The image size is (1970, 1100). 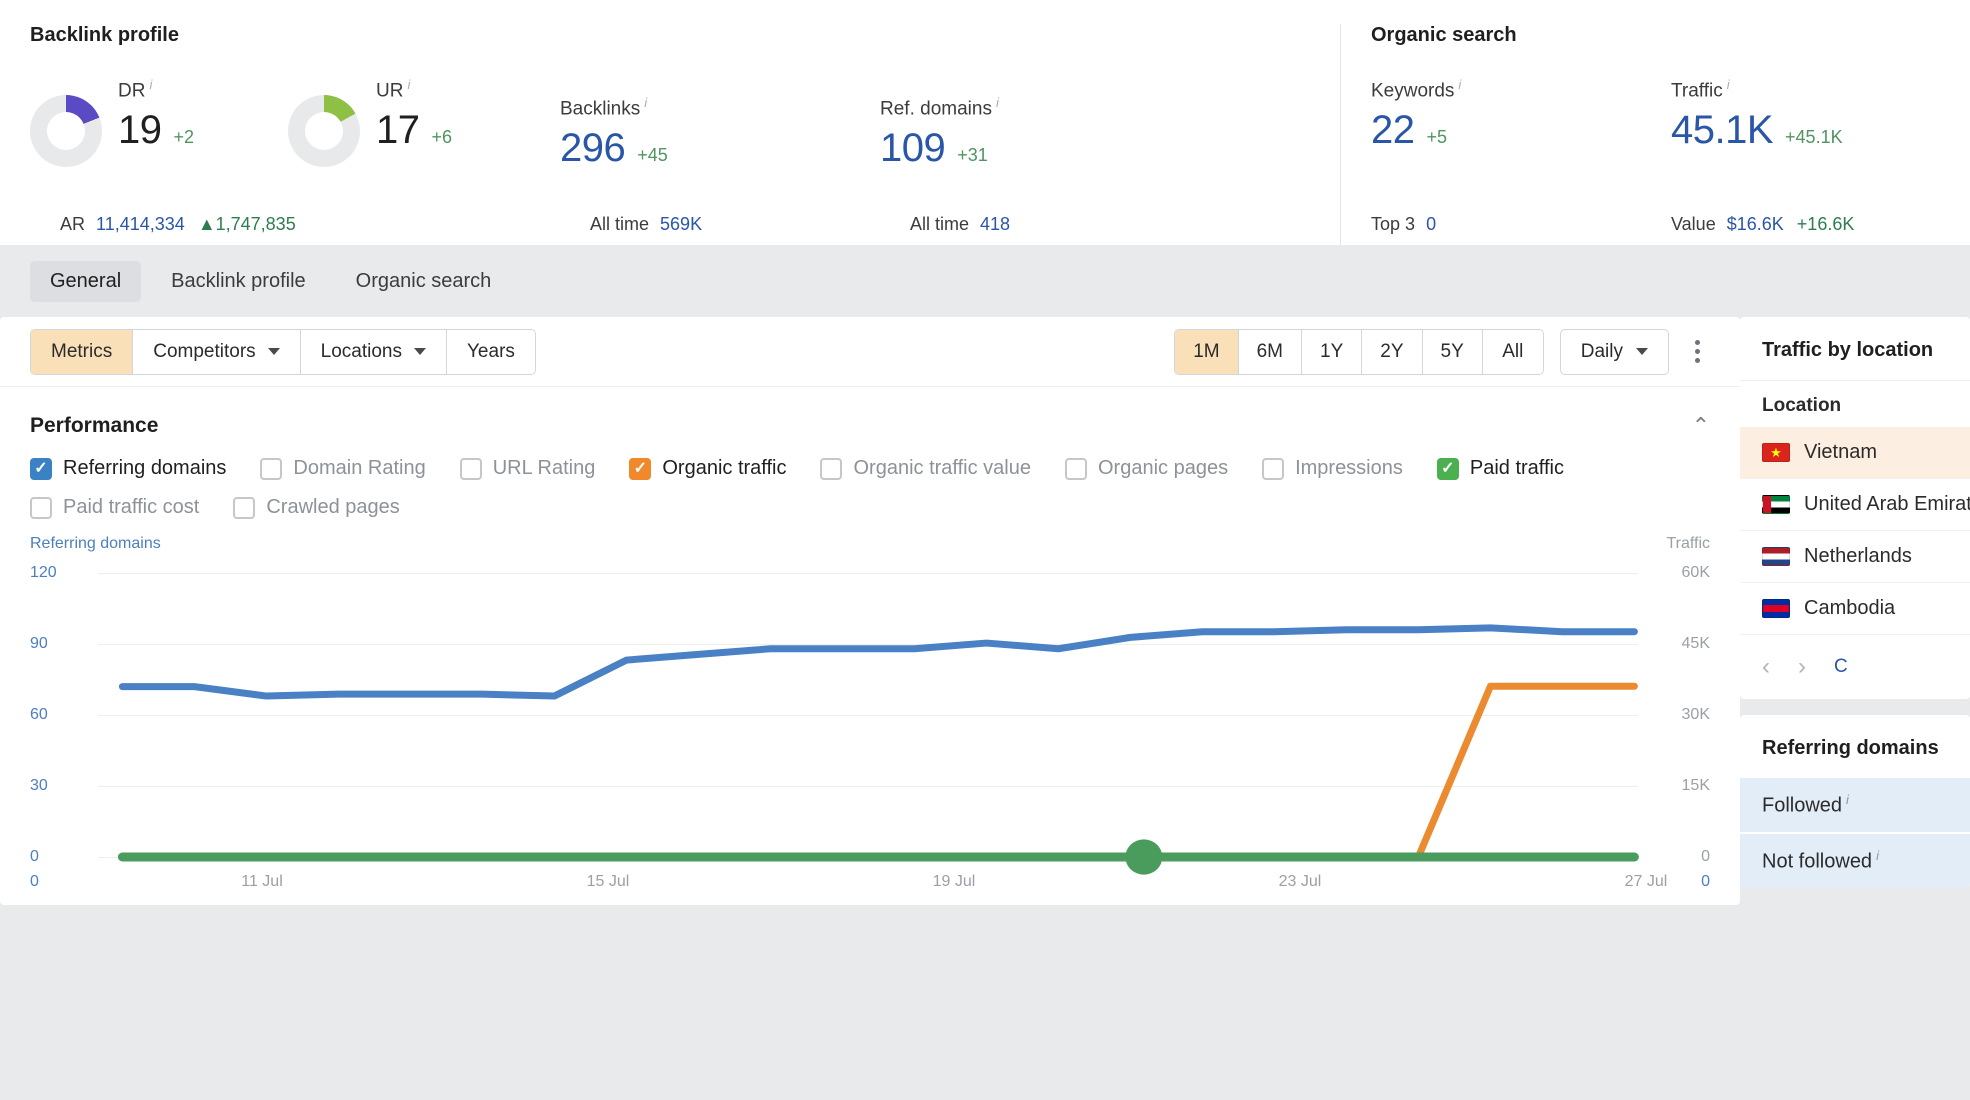 I want to click on ur-value: 17, so click(x=398, y=130).